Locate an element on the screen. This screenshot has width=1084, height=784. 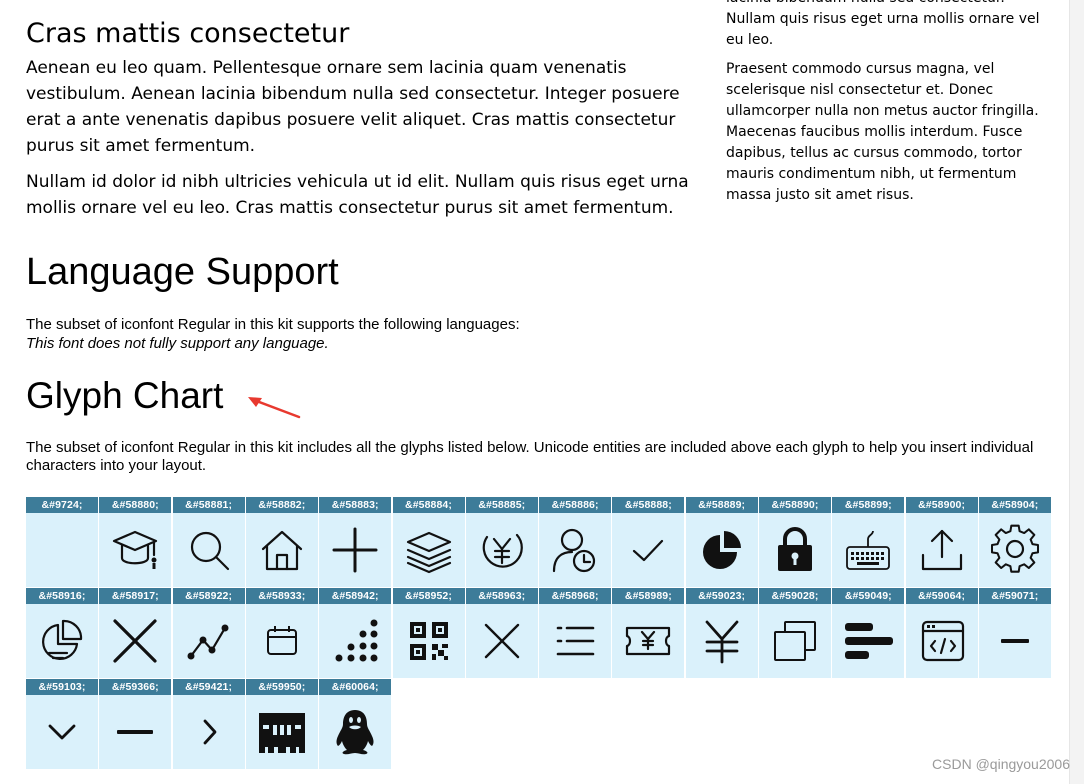
glyph-cell: &#58885; is located at coordinates (501, 542).